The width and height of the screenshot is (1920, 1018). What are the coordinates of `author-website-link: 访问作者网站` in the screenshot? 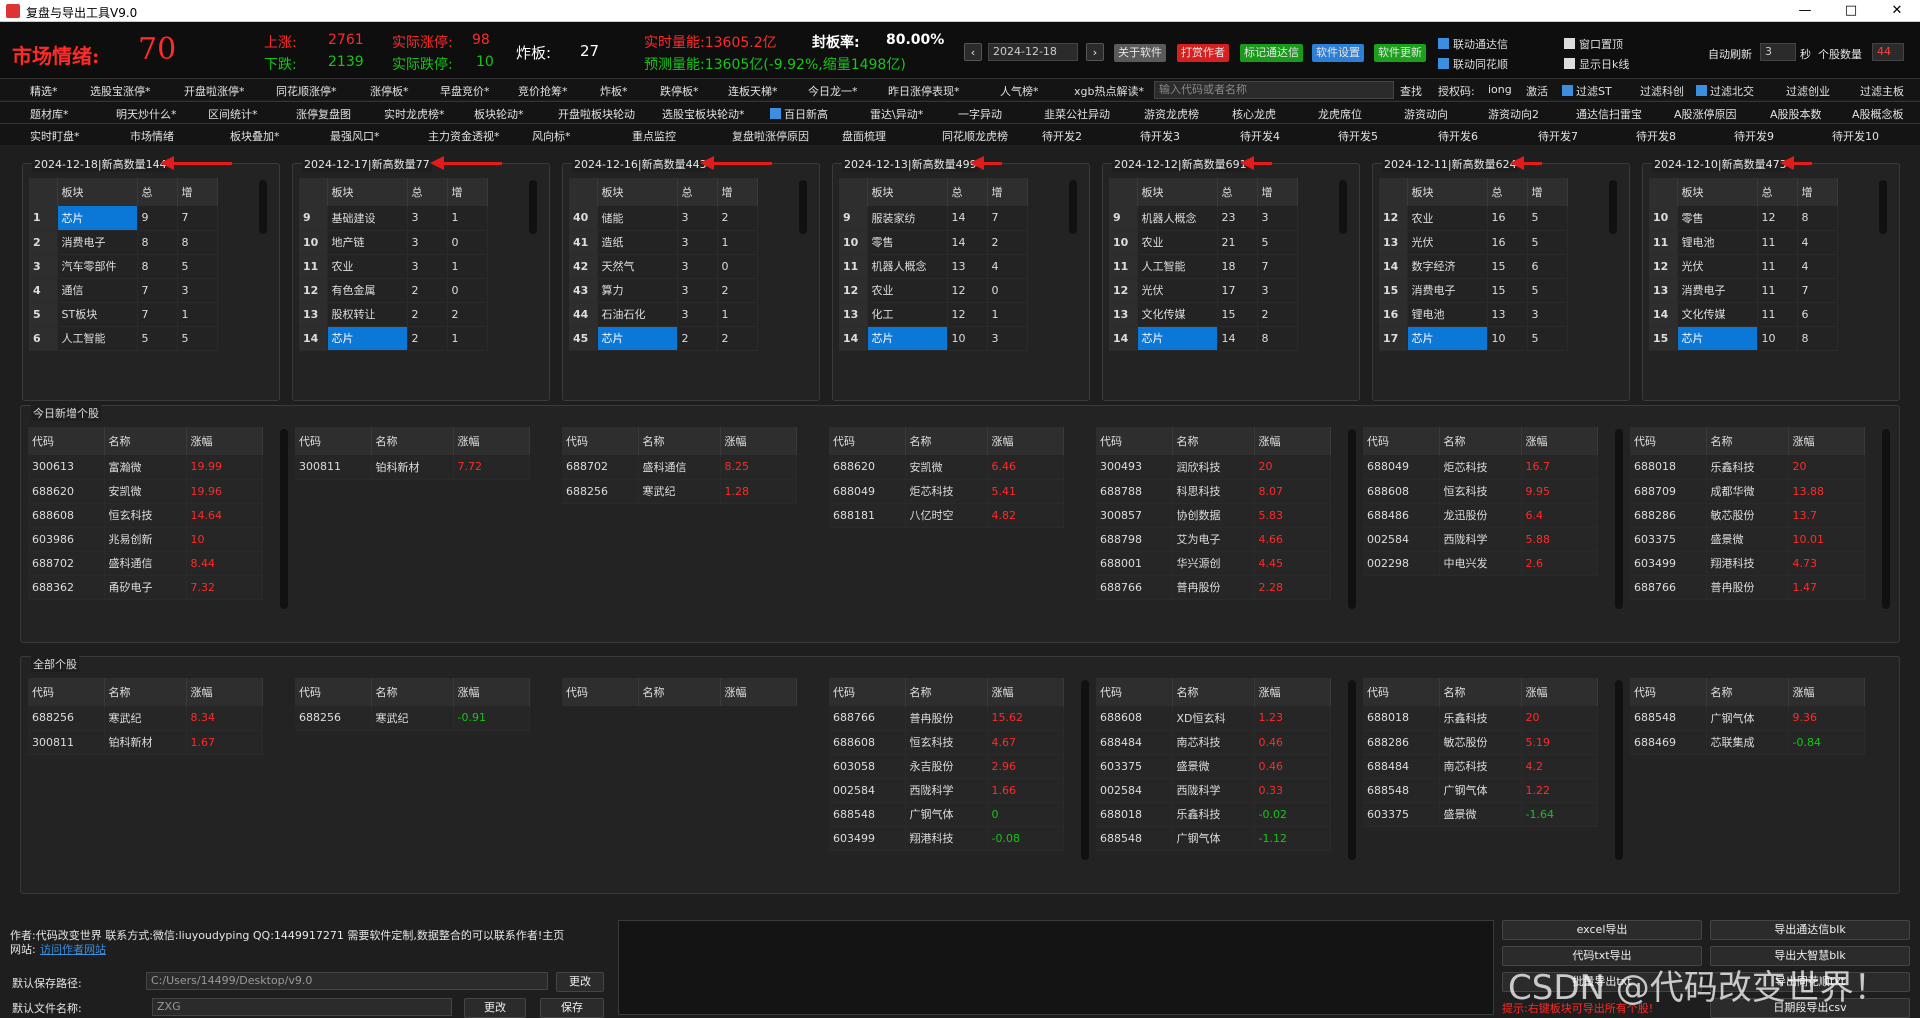 It's located at (73, 949).